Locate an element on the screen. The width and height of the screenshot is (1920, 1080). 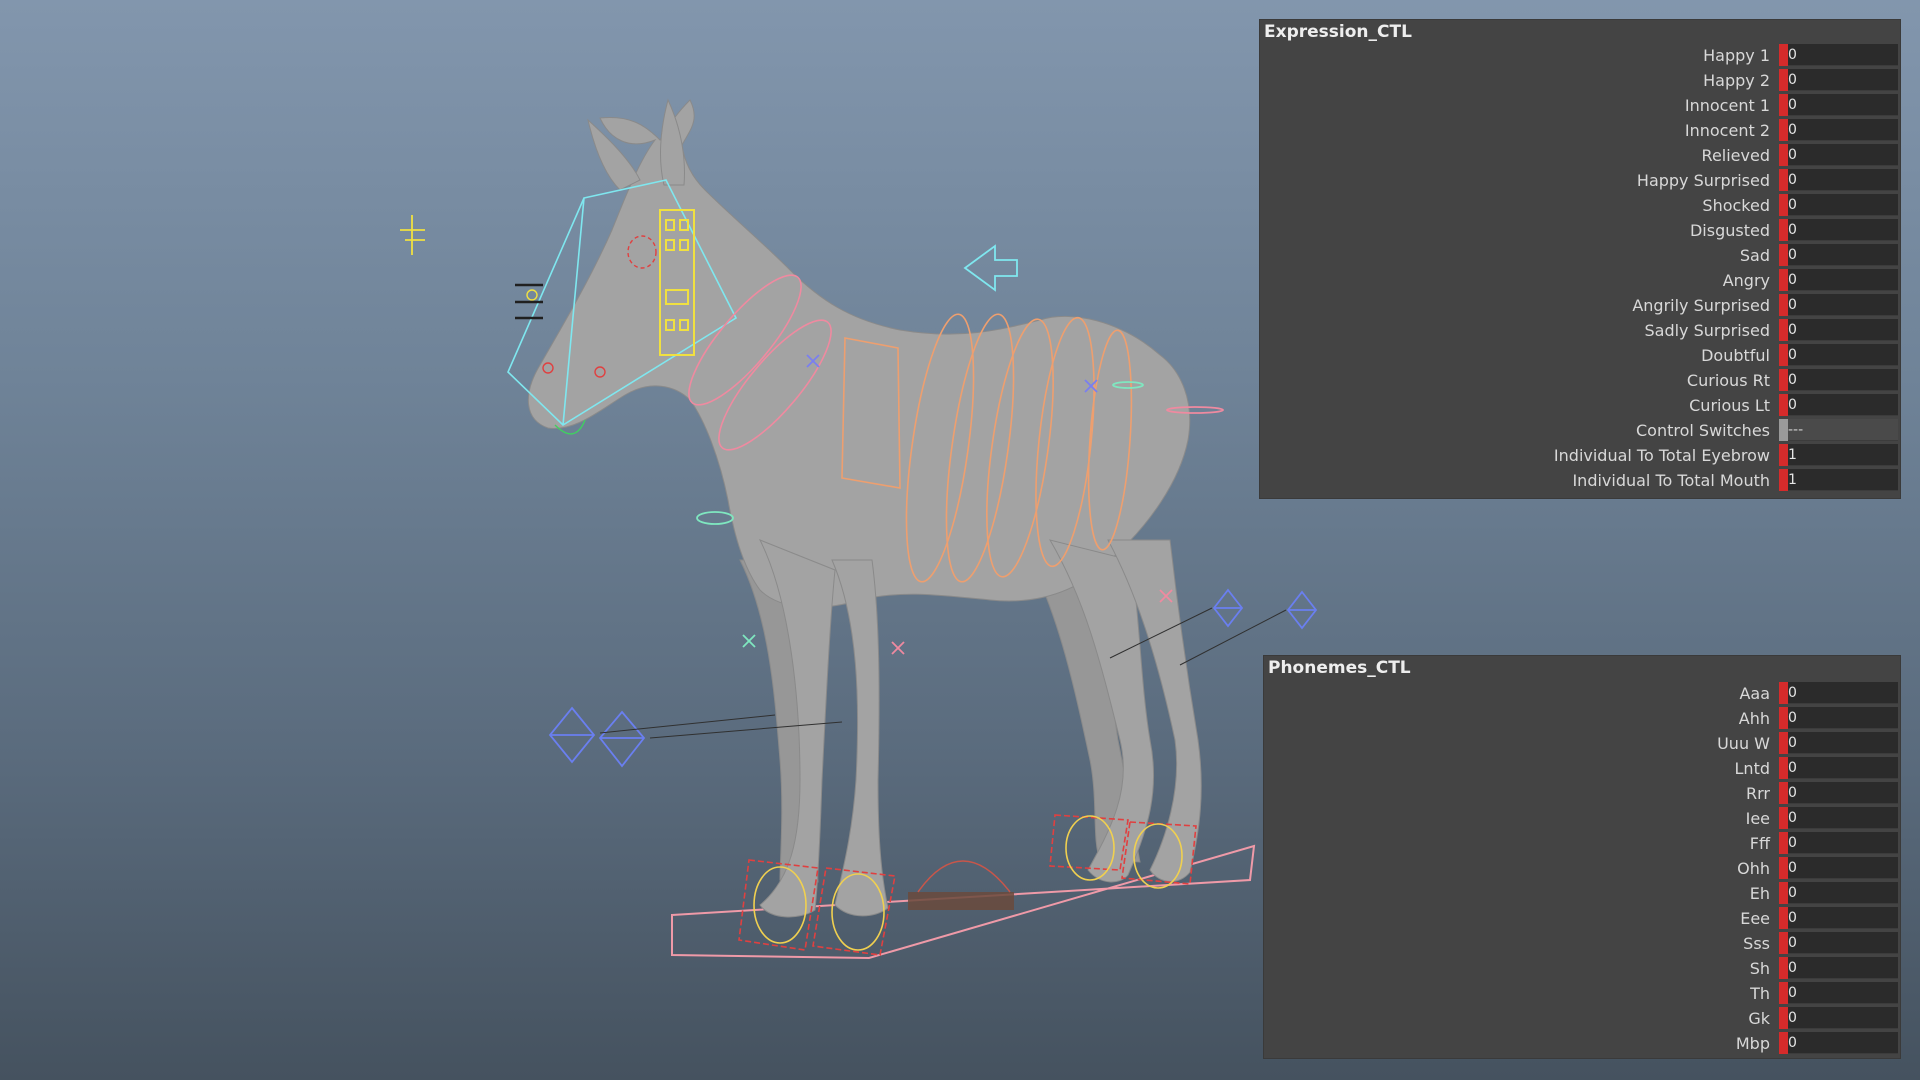
attribute-row: Innocent 2 0 is located at coordinates (1580, 130).